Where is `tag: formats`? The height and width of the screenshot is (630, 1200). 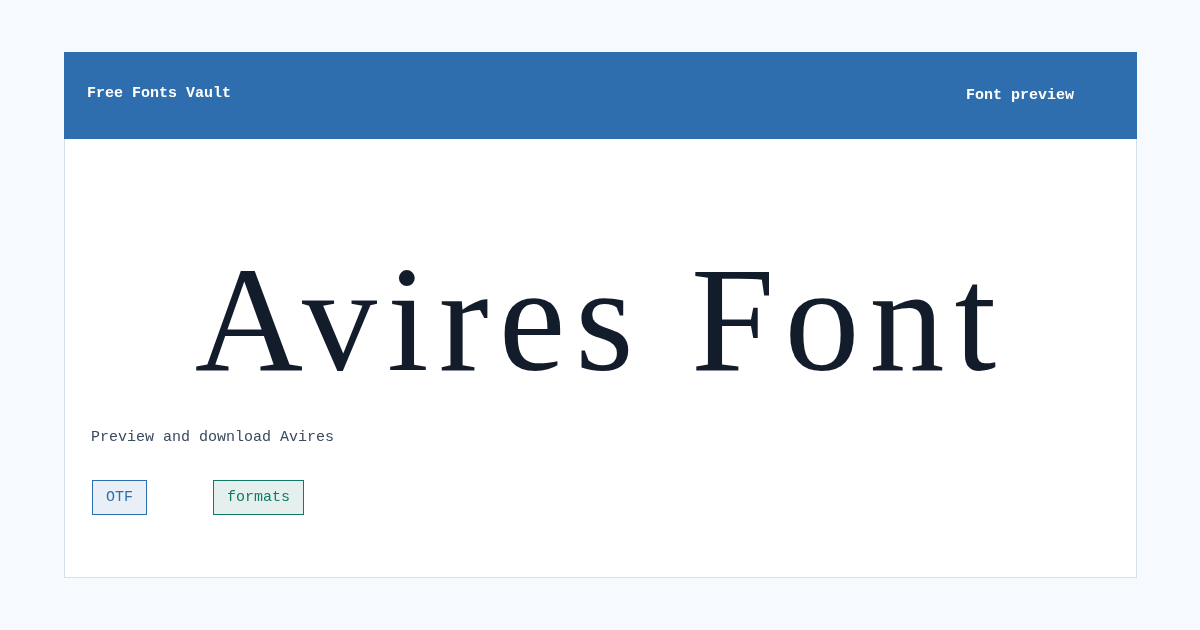 tag: formats is located at coordinates (259, 497).